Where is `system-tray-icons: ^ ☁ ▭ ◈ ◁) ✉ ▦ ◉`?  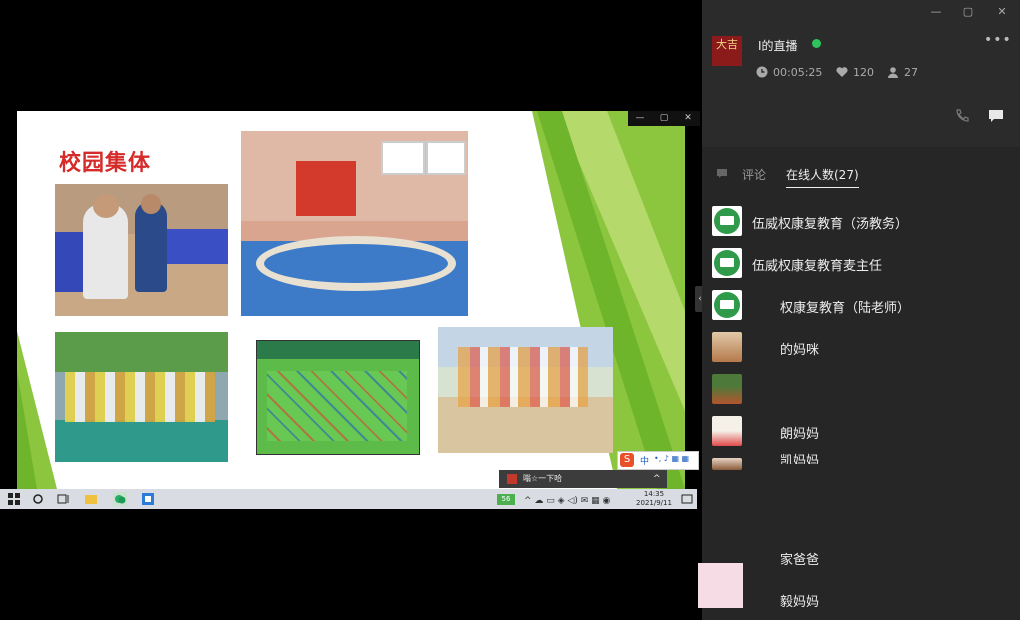
system-tray-icons: ^ ☁ ▭ ◈ ◁) ✉ ▦ ◉ is located at coordinates (574, 499).